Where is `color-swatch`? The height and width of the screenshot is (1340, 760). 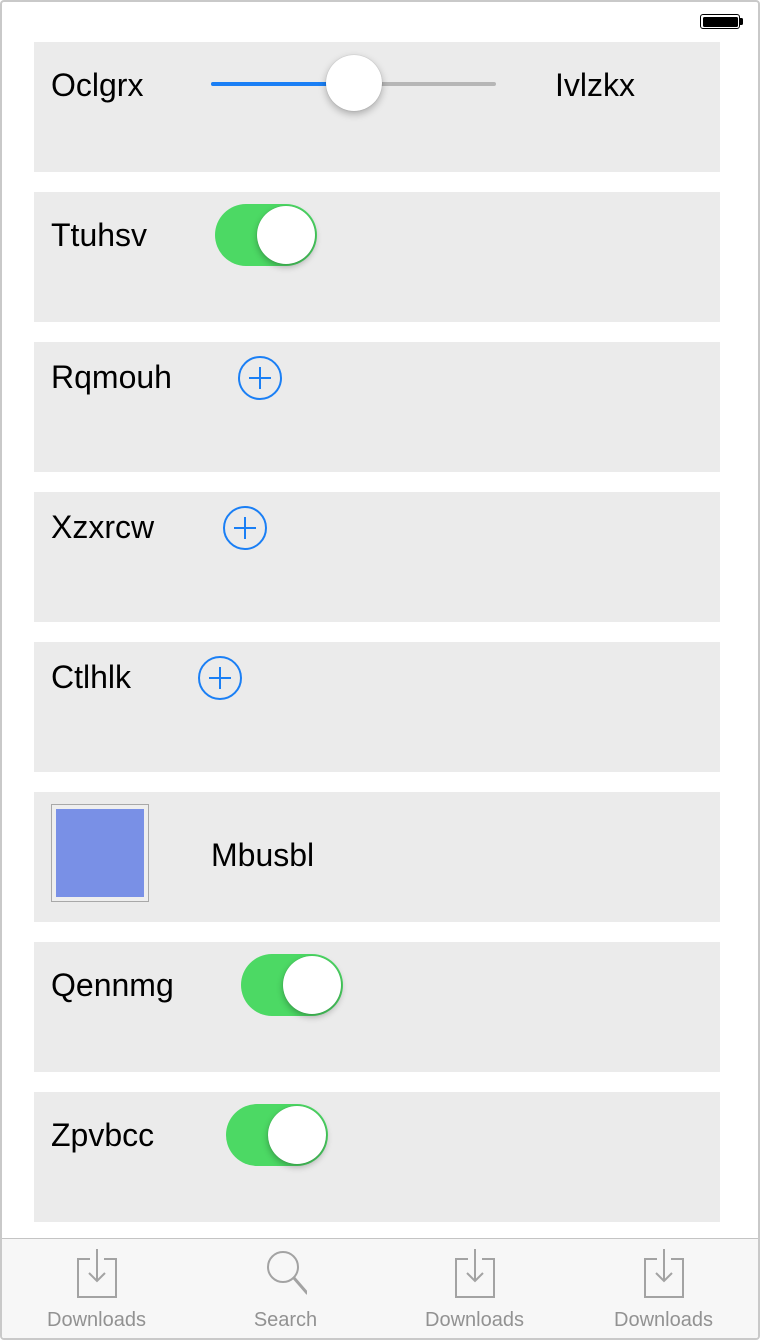
color-swatch is located at coordinates (100, 853).